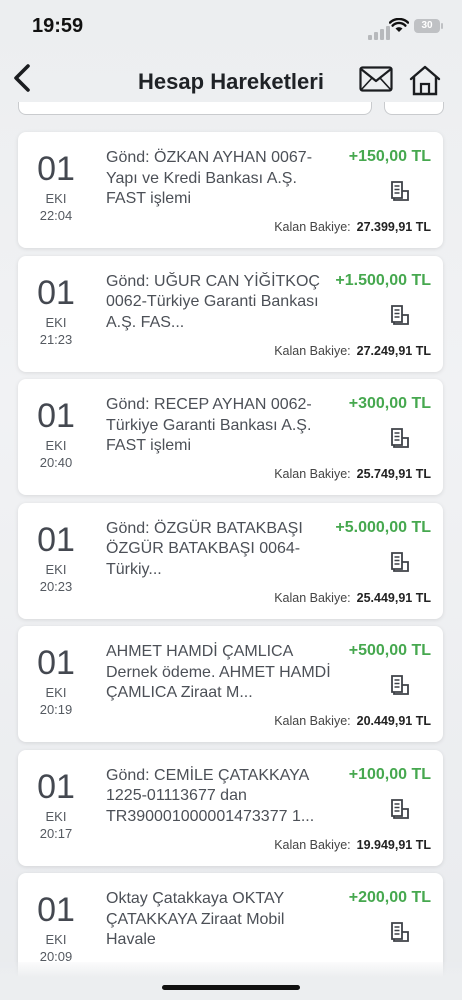 Image resolution: width=462 pixels, height=1000 pixels. I want to click on transaction-balance: Kalan Bakiye: 25.749,91 TL, so click(352, 474).